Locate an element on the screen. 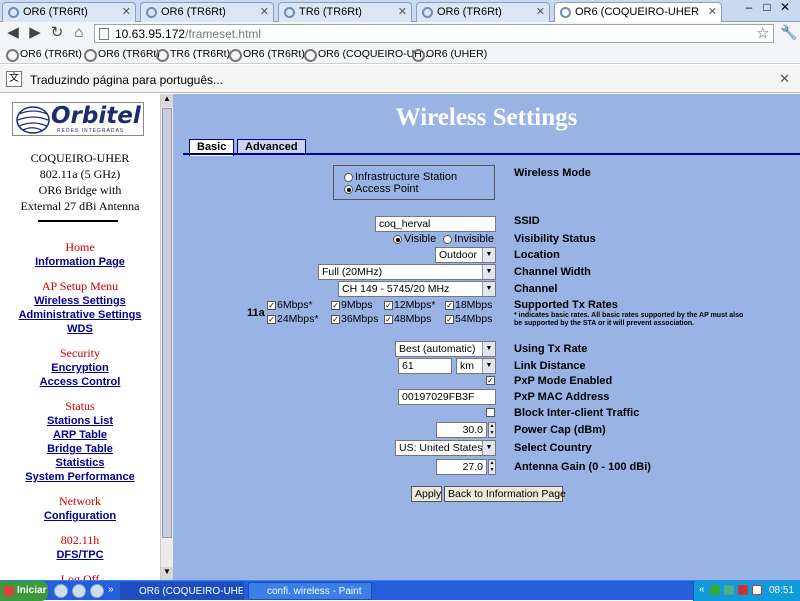 This screenshot has width=800, height=601. rate-12mbps: ✓ 12Mbps* is located at coordinates (409, 305).